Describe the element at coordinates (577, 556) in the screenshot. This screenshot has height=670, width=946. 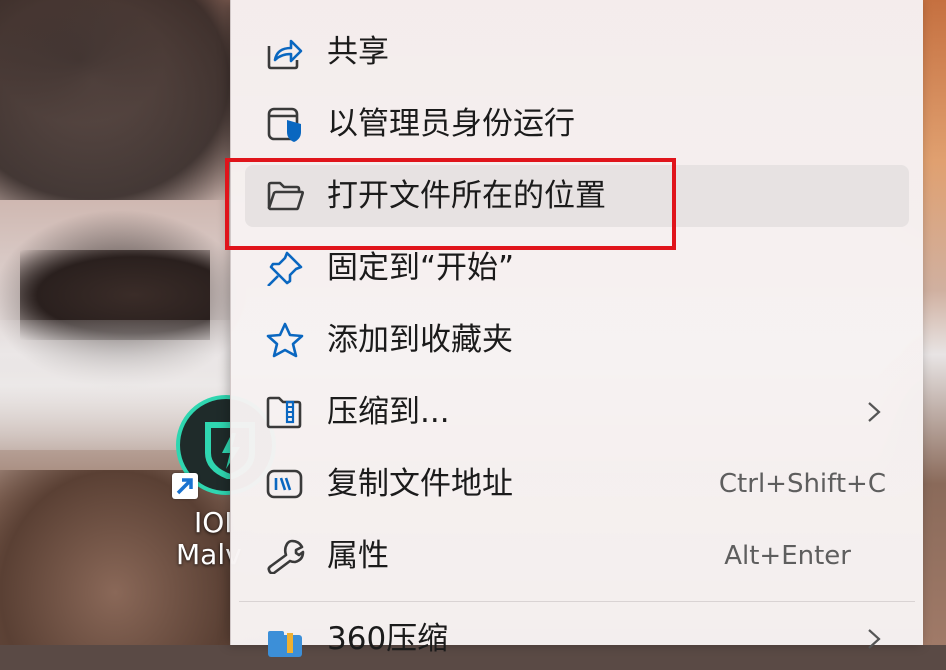
I see `menu-item-properties: 属性 Alt+Enter` at that location.